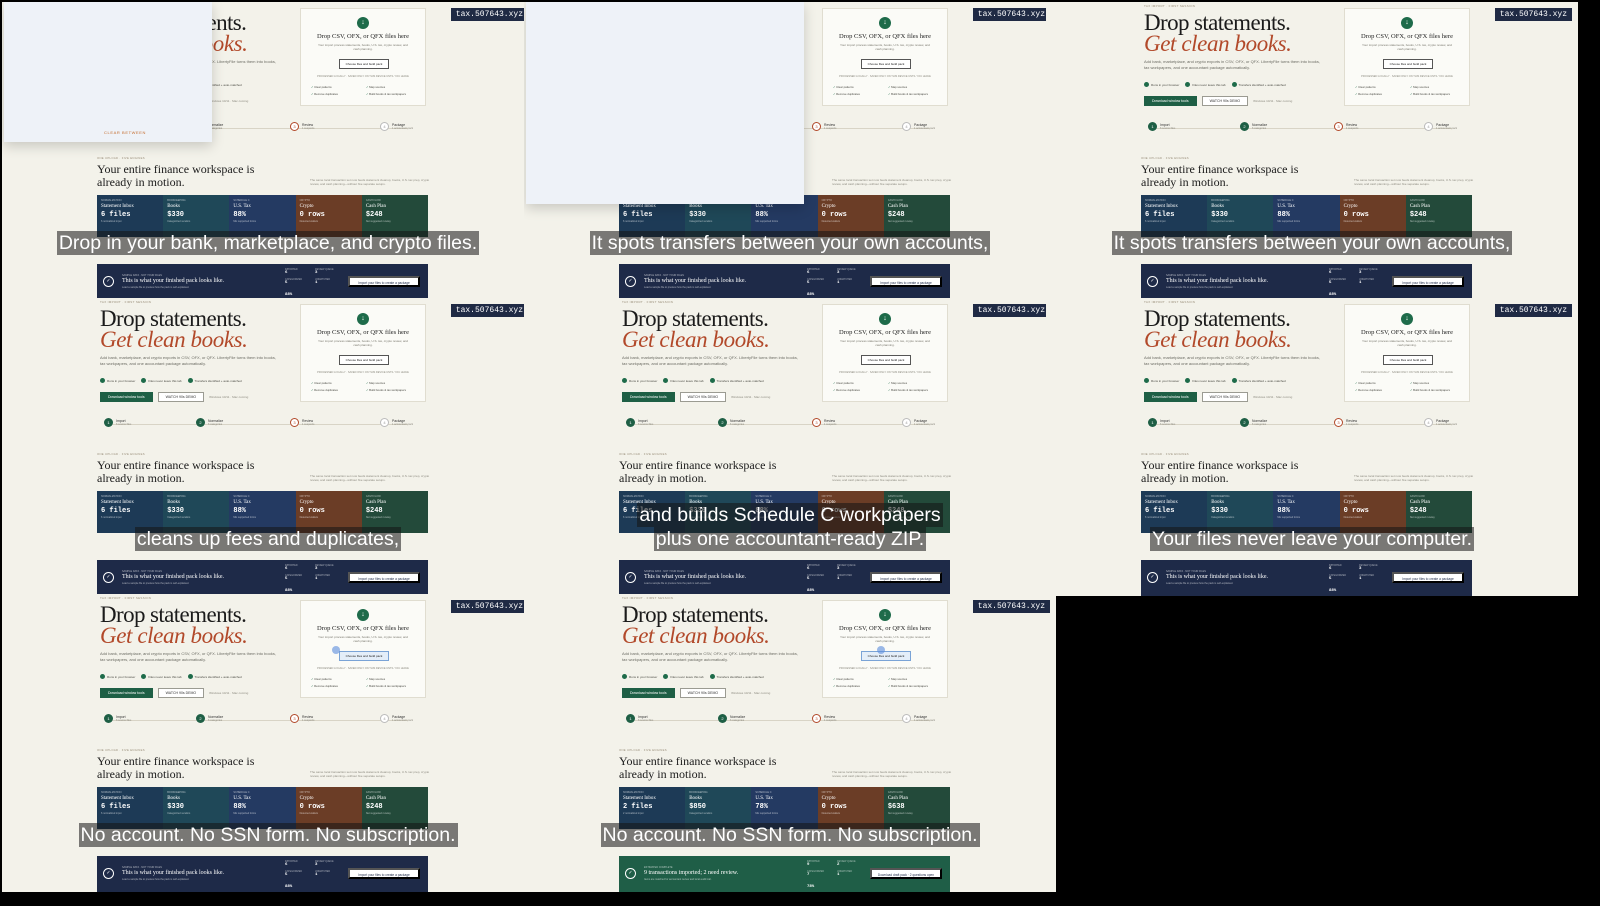 Image resolution: width=1600 pixels, height=906 pixels. What do you see at coordinates (1155, 517) in the screenshot?
I see `tile-sub: 6 normalized input` at bounding box center [1155, 517].